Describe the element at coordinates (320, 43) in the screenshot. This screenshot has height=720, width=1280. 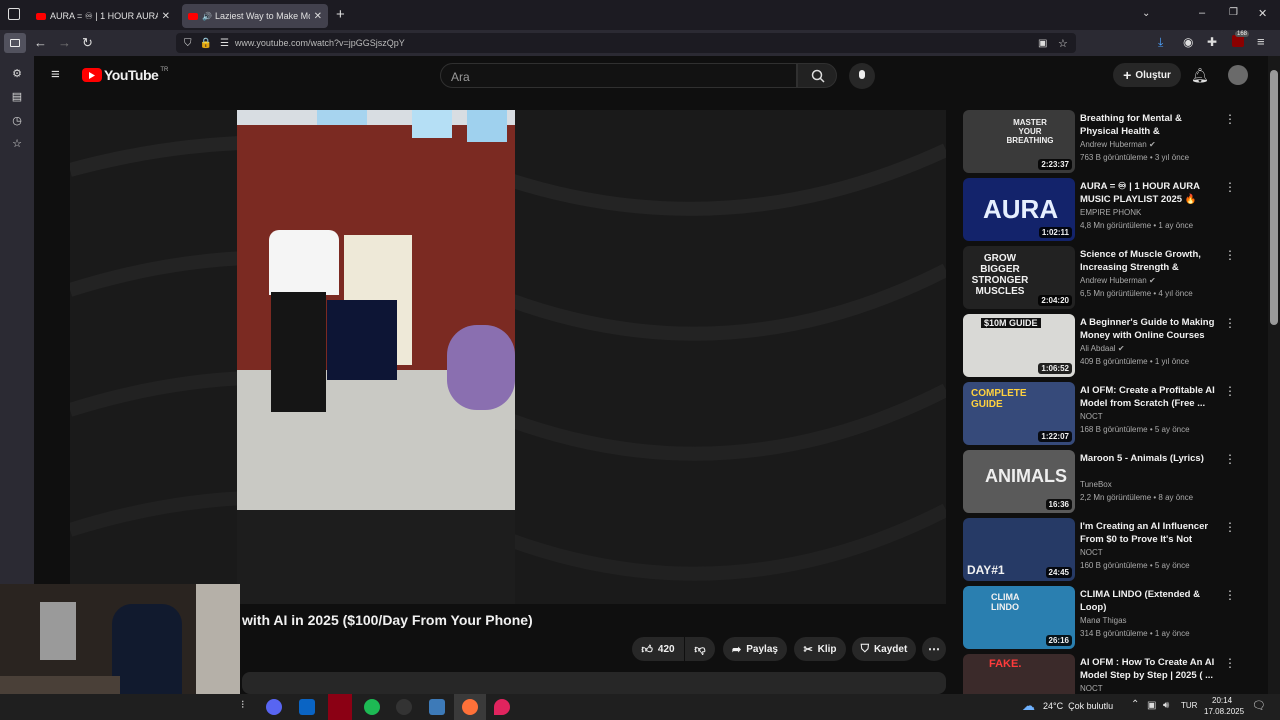
I see `url-text: www.youtube.com/watch?v=jpGGSjszQpY` at that location.